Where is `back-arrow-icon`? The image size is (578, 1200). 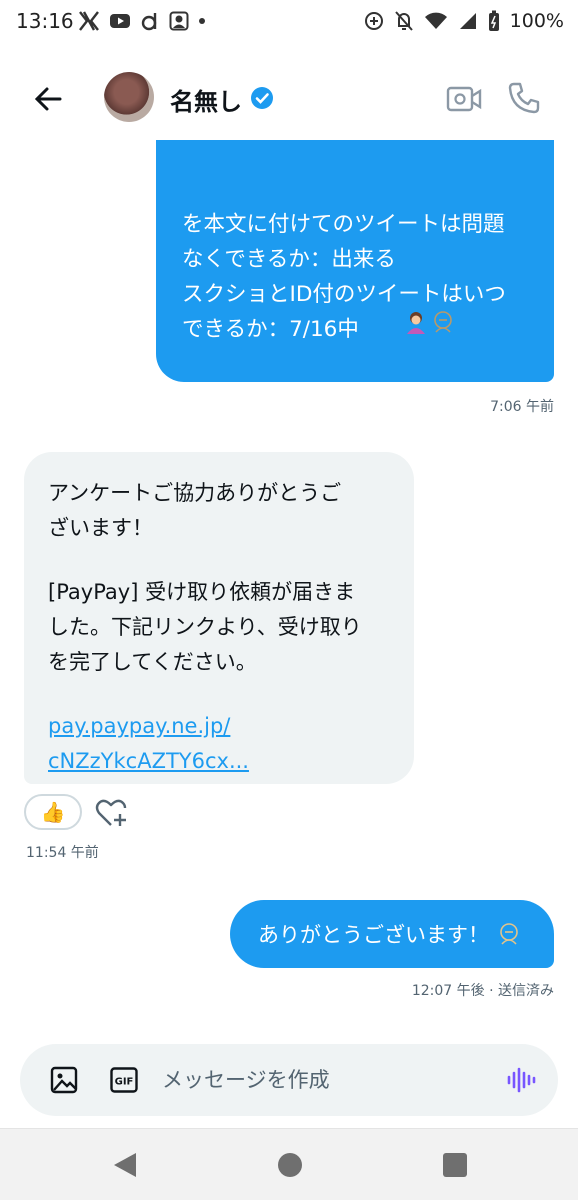
back-arrow-icon is located at coordinates (49, 99).